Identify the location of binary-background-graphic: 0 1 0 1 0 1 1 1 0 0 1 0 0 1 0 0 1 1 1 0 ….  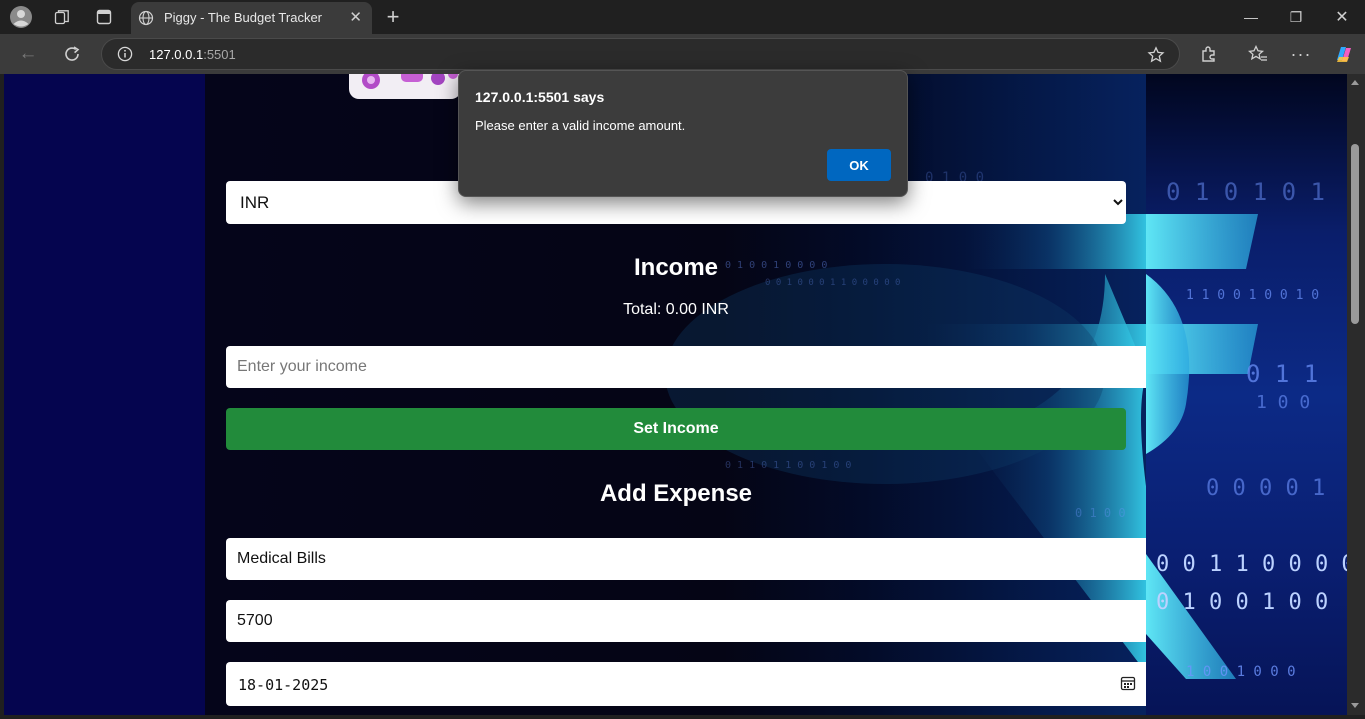
(1246, 394).